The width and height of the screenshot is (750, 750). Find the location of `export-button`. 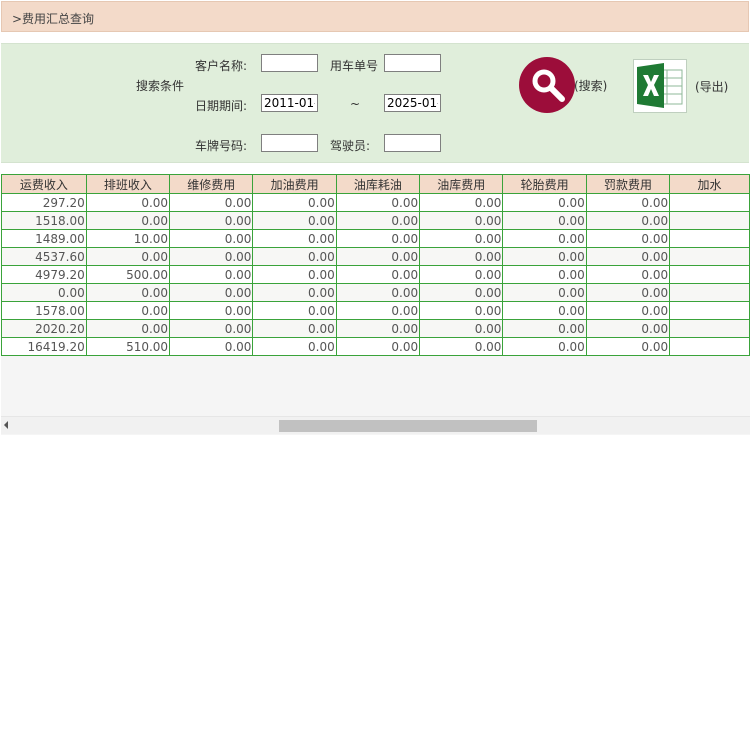

export-button is located at coordinates (660, 86).